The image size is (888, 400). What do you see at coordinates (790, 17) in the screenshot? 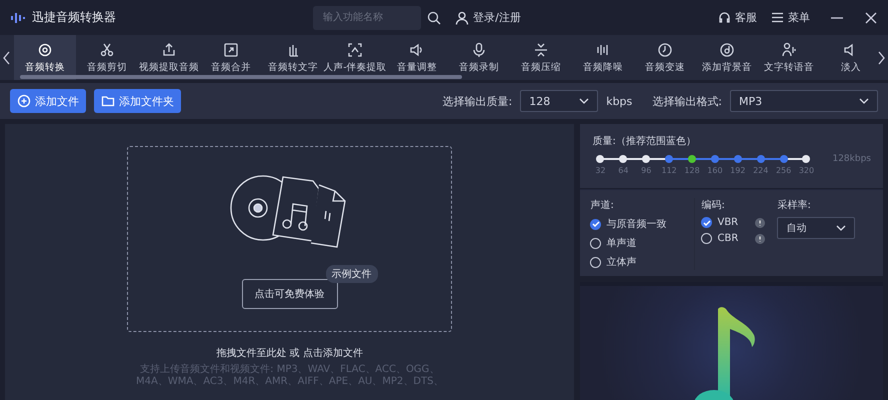
I see `menu-button: 菜单` at bounding box center [790, 17].